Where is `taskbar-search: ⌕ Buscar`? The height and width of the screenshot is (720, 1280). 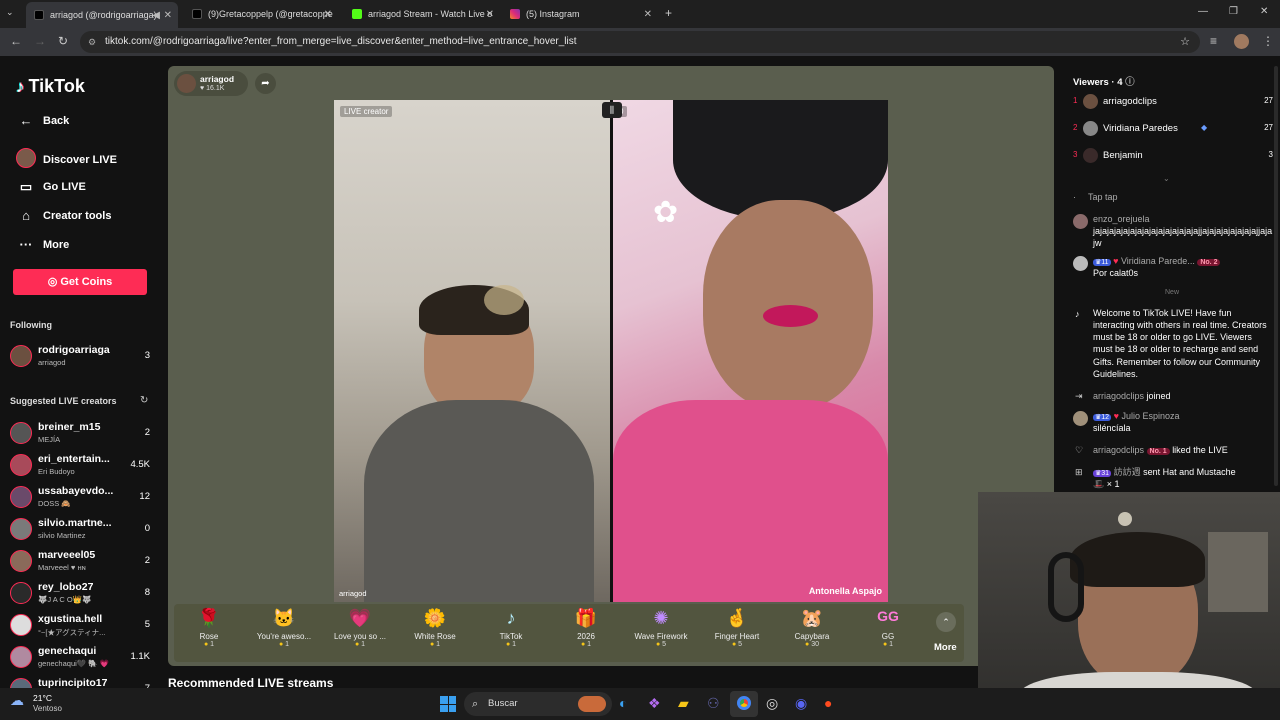
taskbar-search: ⌕ Buscar is located at coordinates (538, 704).